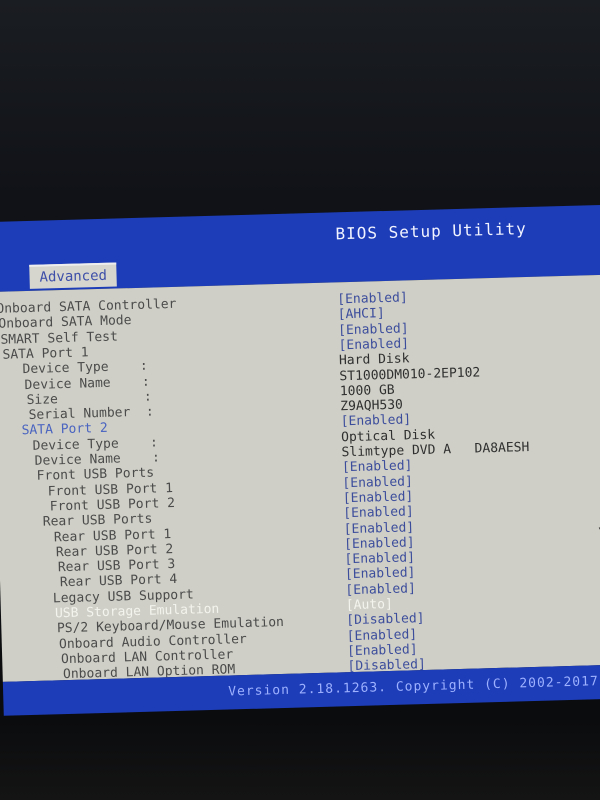  What do you see at coordinates (367, 391) in the screenshot?
I see `setting-value: 1000 GB` at bounding box center [367, 391].